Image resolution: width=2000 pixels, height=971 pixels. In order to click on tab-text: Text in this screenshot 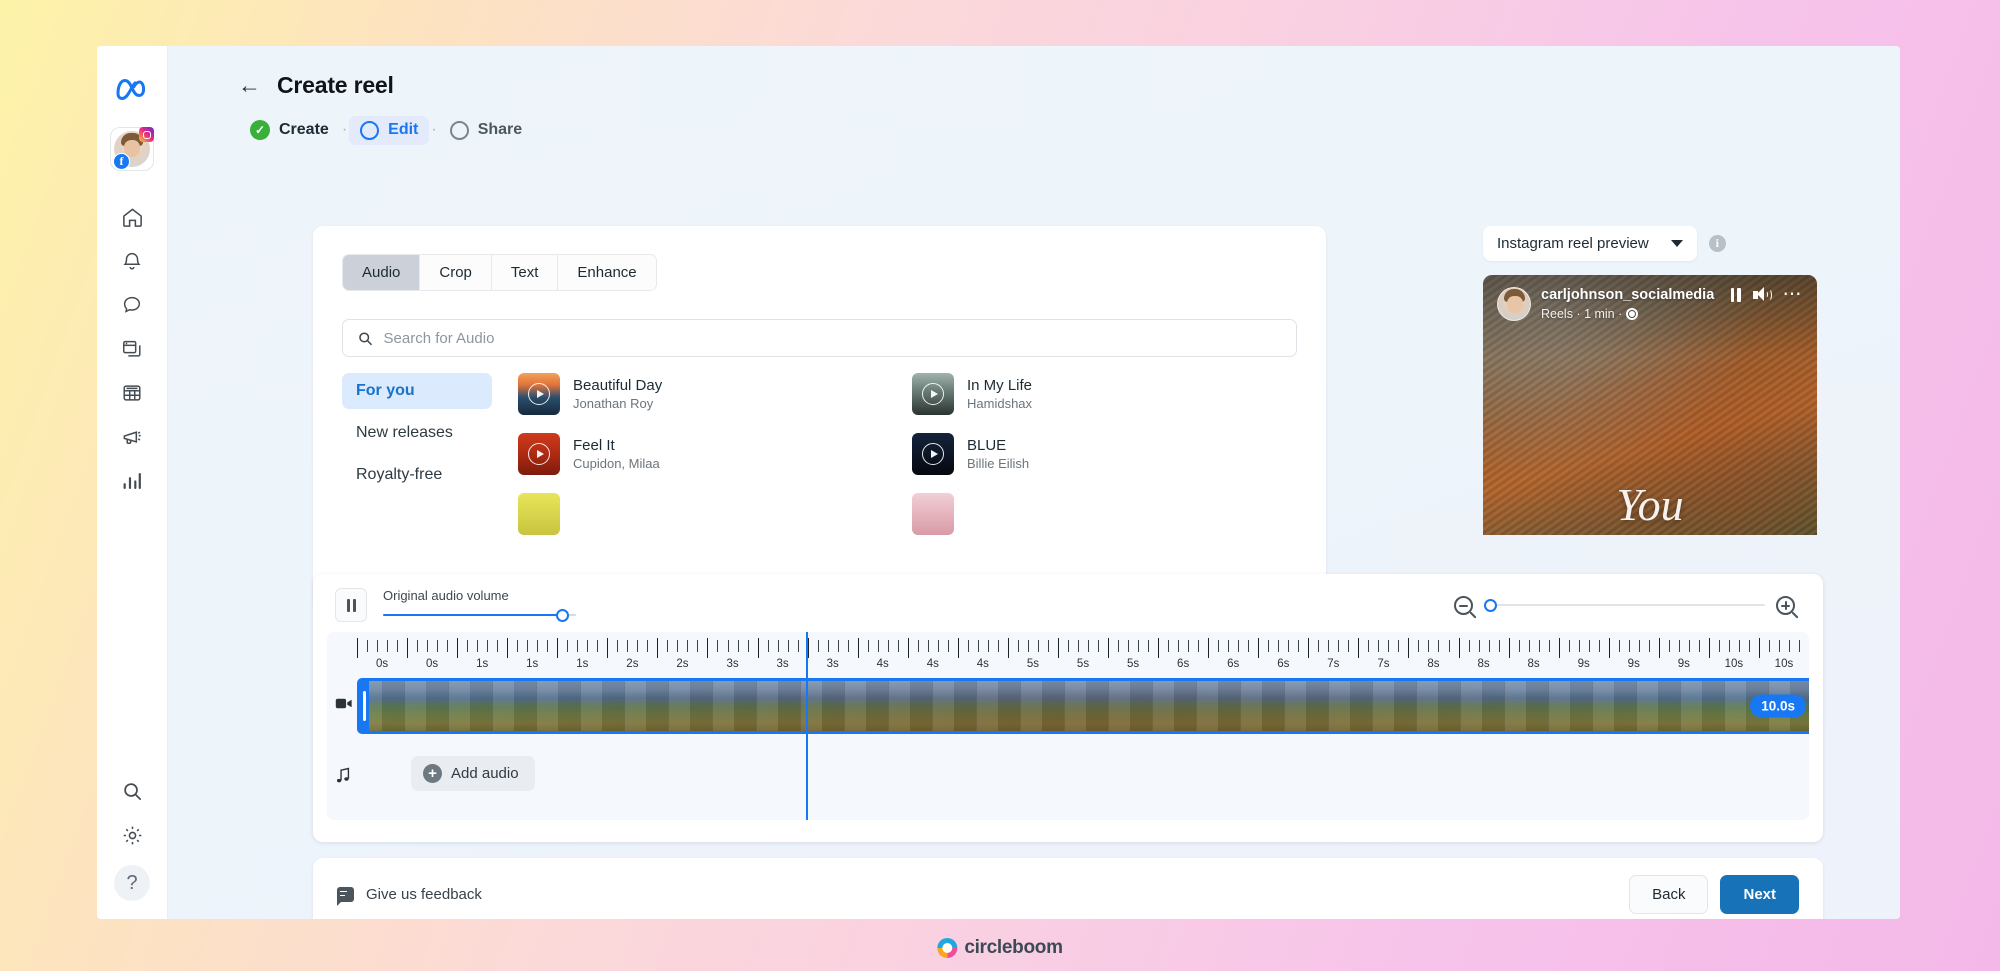, I will do `click(525, 272)`.